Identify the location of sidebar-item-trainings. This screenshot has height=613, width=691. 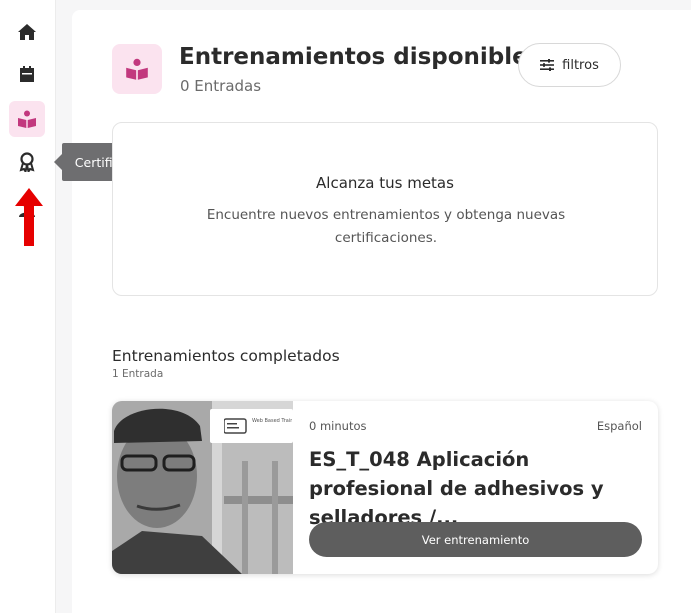
(27, 119).